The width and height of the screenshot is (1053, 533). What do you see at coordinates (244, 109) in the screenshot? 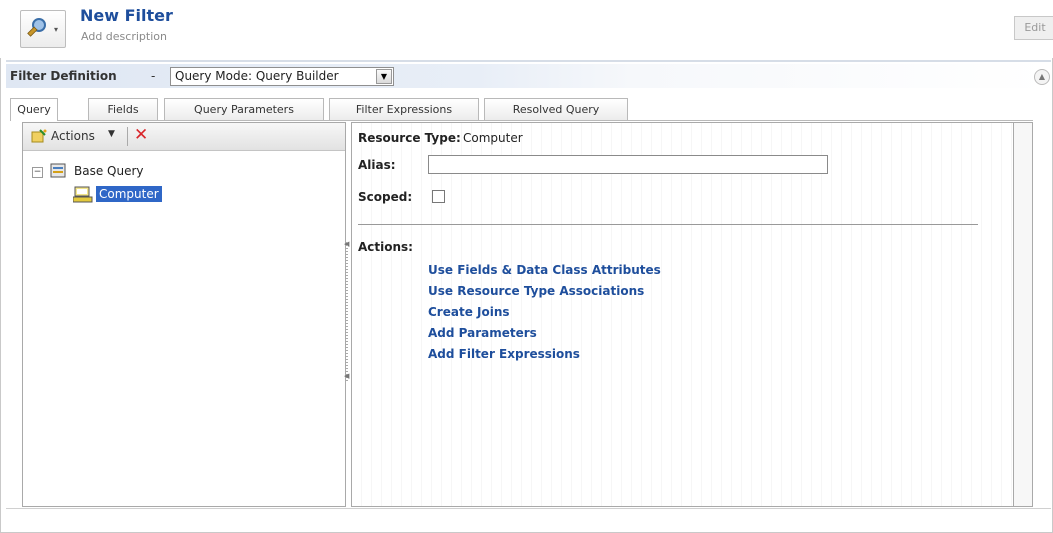
I see `tab-query-parameters: Query Parameters` at bounding box center [244, 109].